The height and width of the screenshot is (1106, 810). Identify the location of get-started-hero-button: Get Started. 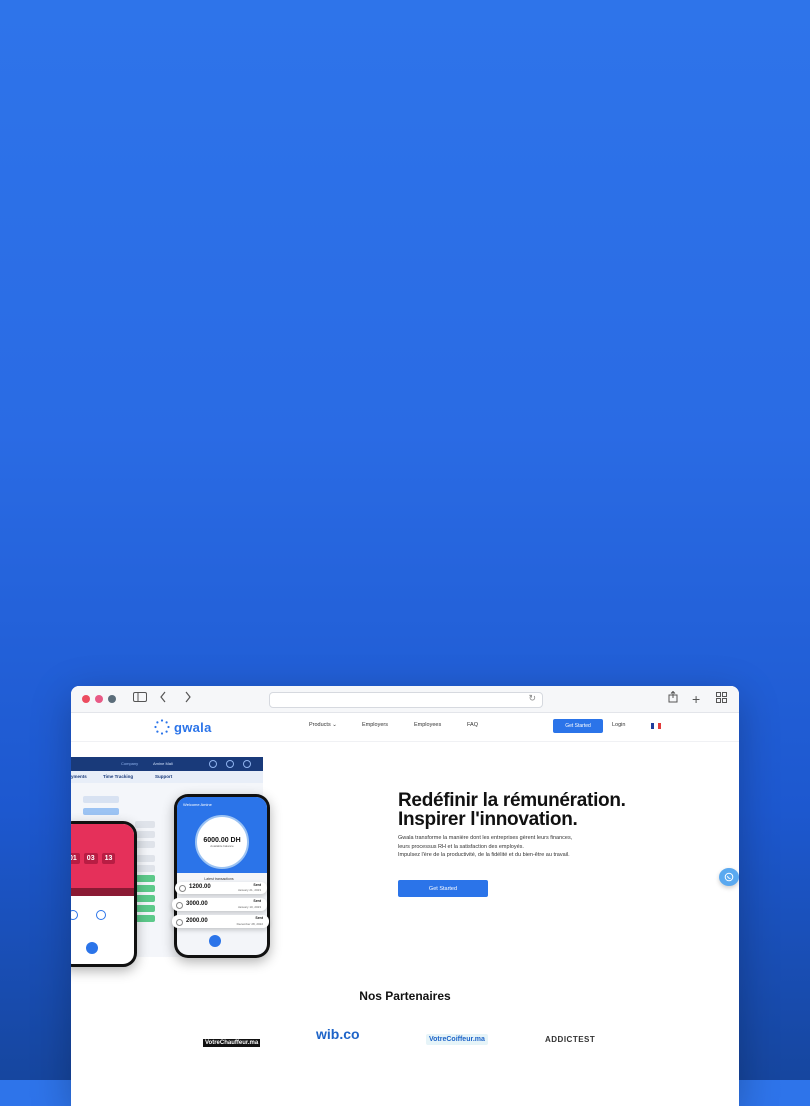
(443, 888).